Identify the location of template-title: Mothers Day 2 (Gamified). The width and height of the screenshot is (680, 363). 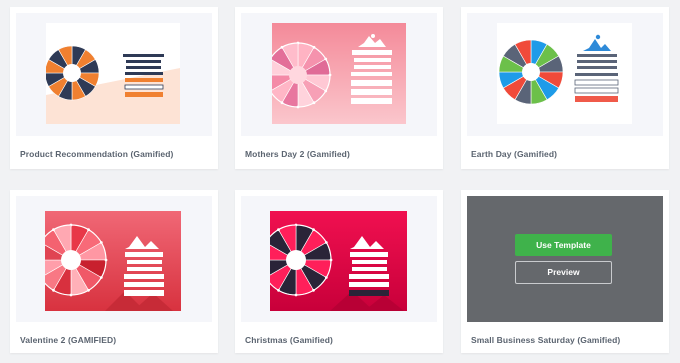
(297, 154).